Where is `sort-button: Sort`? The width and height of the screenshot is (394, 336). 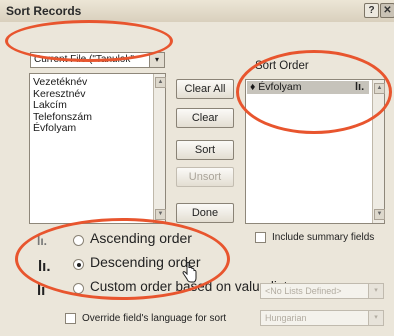
sort-button: Sort is located at coordinates (205, 150).